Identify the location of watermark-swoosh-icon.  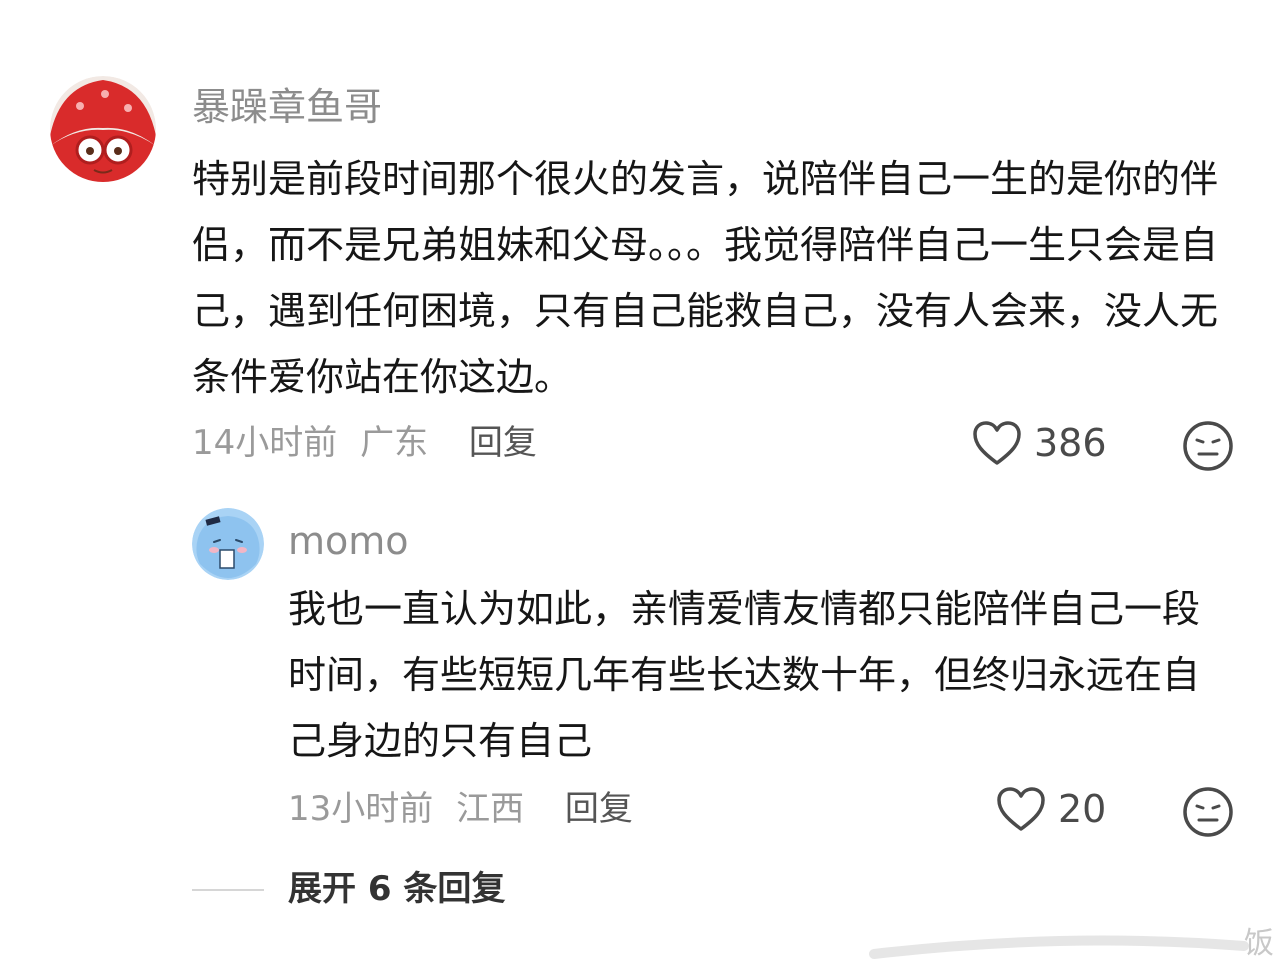
(1059, 947).